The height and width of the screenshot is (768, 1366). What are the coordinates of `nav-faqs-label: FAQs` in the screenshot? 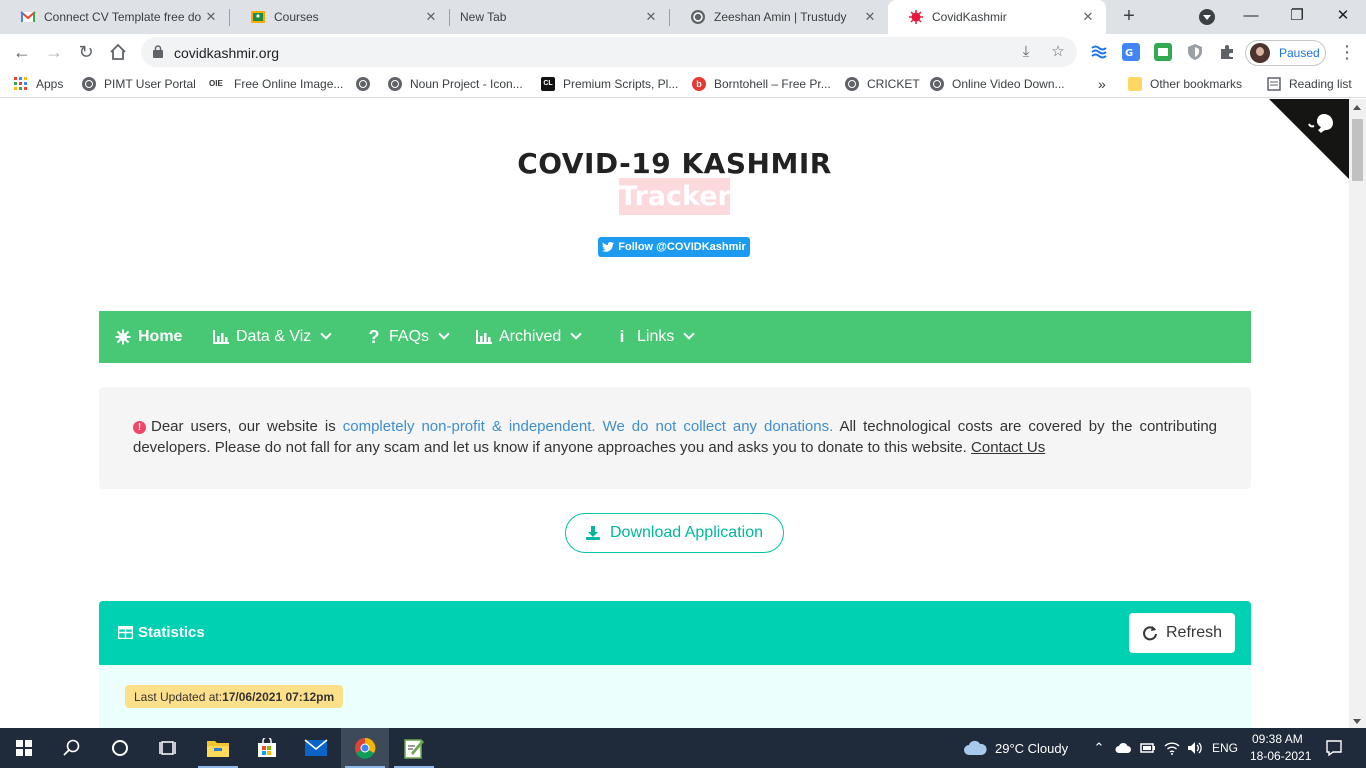 It's located at (409, 336).